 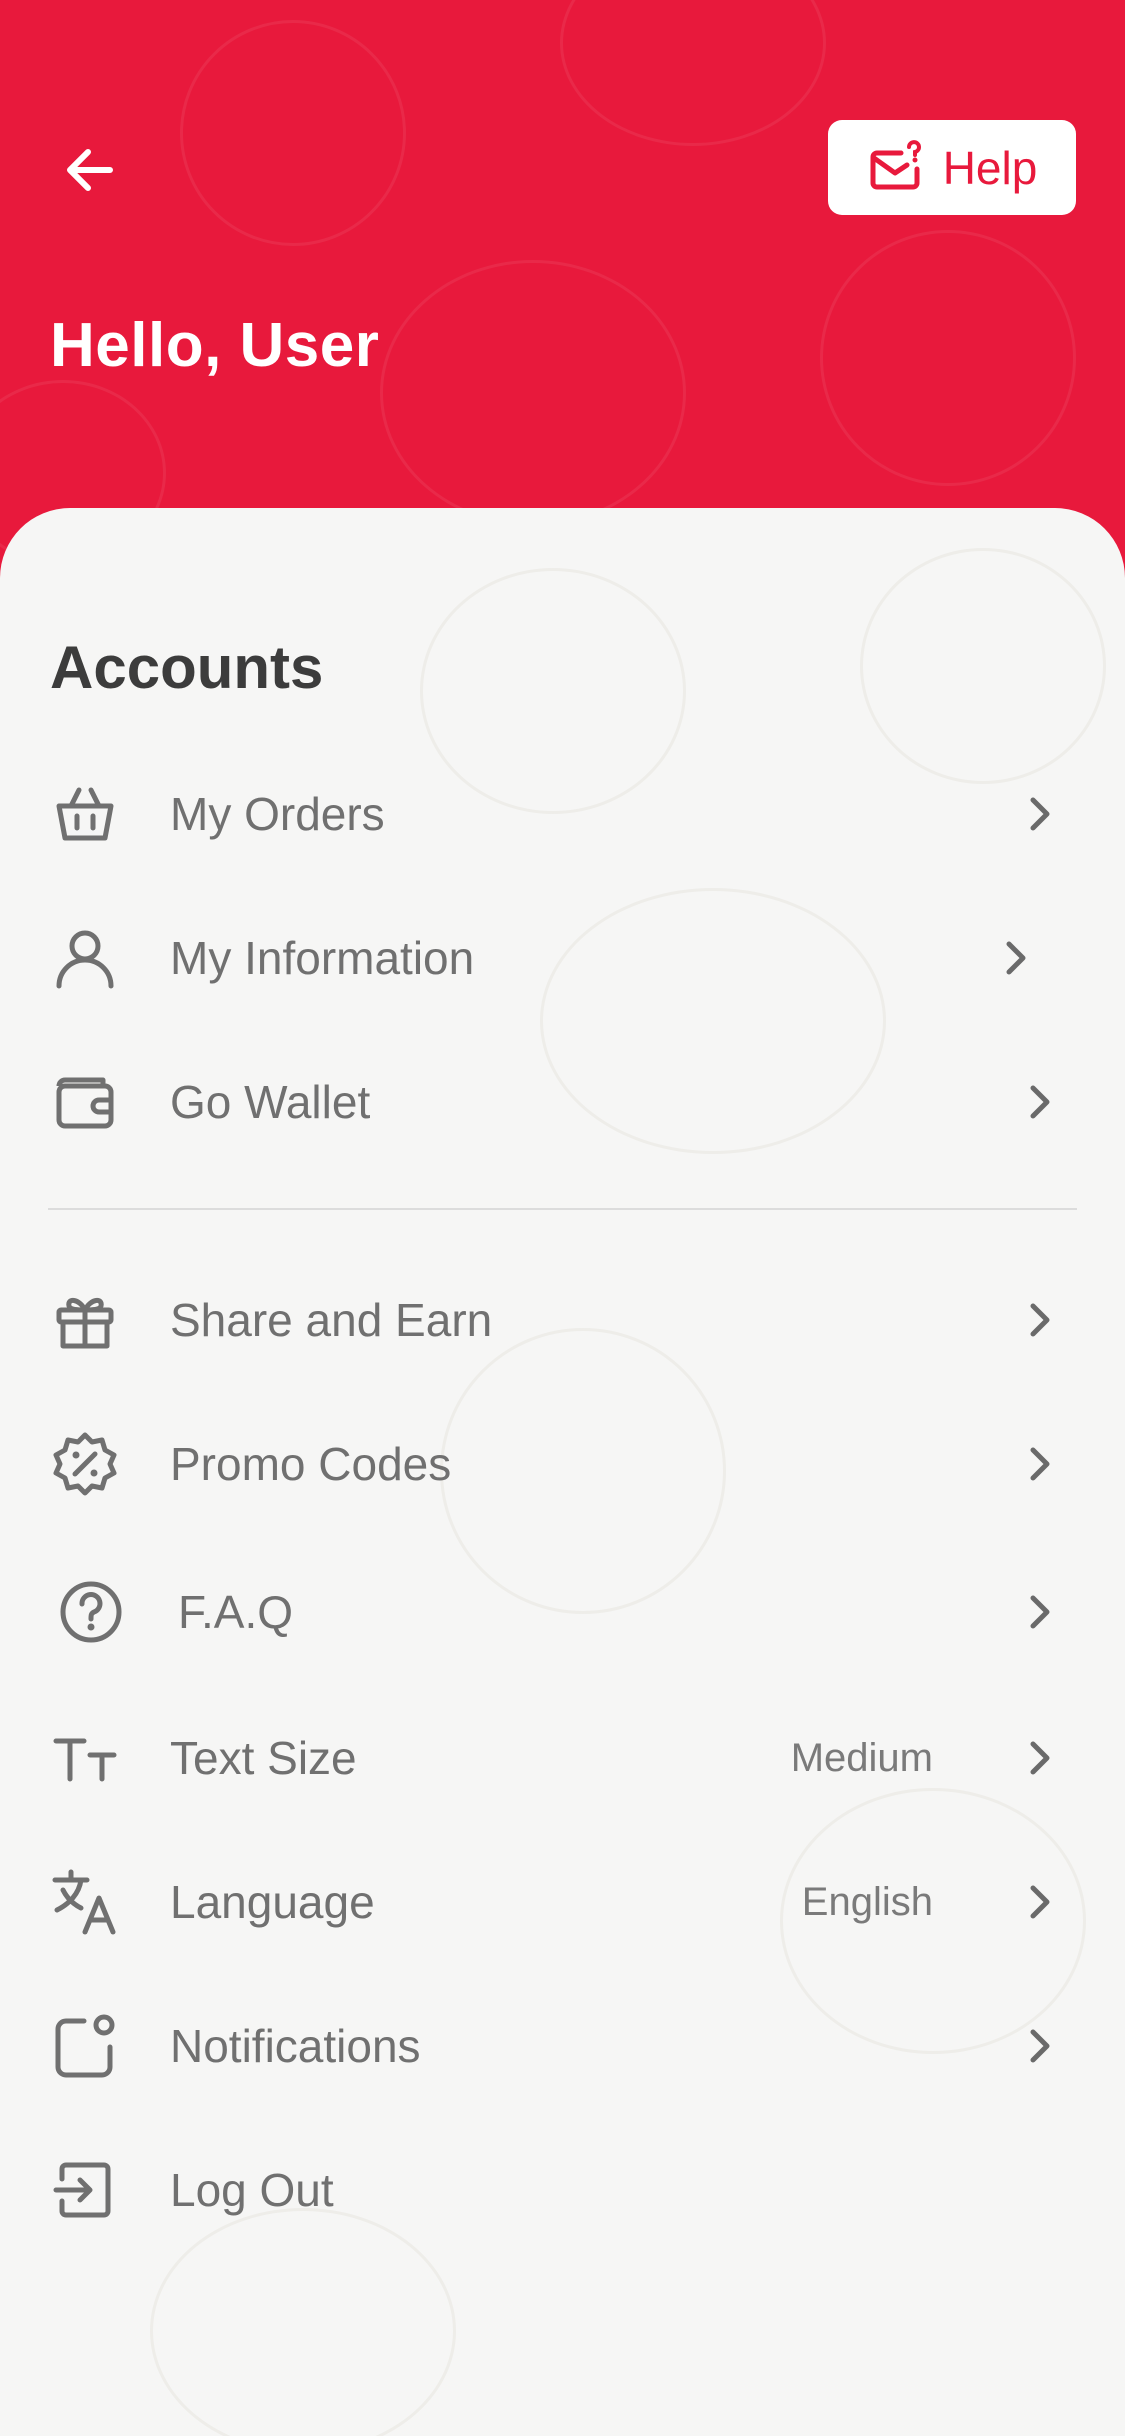 What do you see at coordinates (252, 2190) in the screenshot?
I see `menu-label: Log Out` at bounding box center [252, 2190].